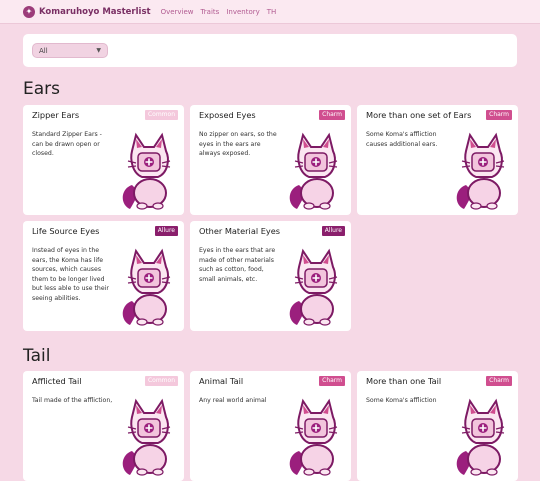 Image resolution: width=540 pixels, height=481 pixels. I want to click on trait-title: More than one set of Ears, so click(419, 115).